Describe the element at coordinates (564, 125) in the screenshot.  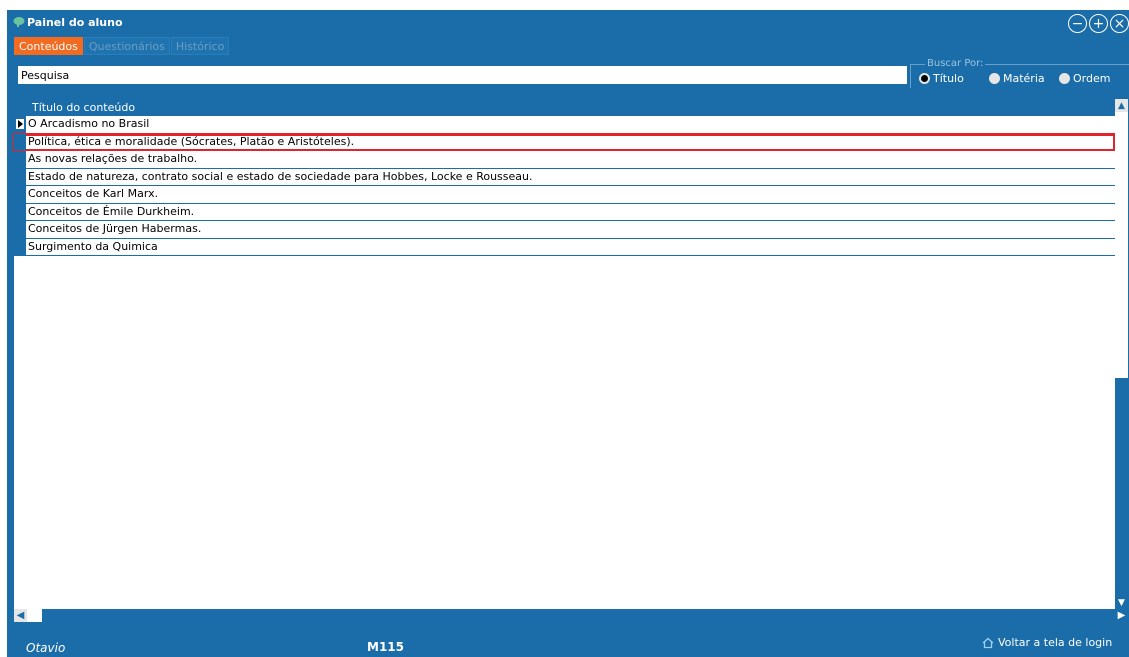
I see `table-row: O Arcadismo no Brasil` at that location.